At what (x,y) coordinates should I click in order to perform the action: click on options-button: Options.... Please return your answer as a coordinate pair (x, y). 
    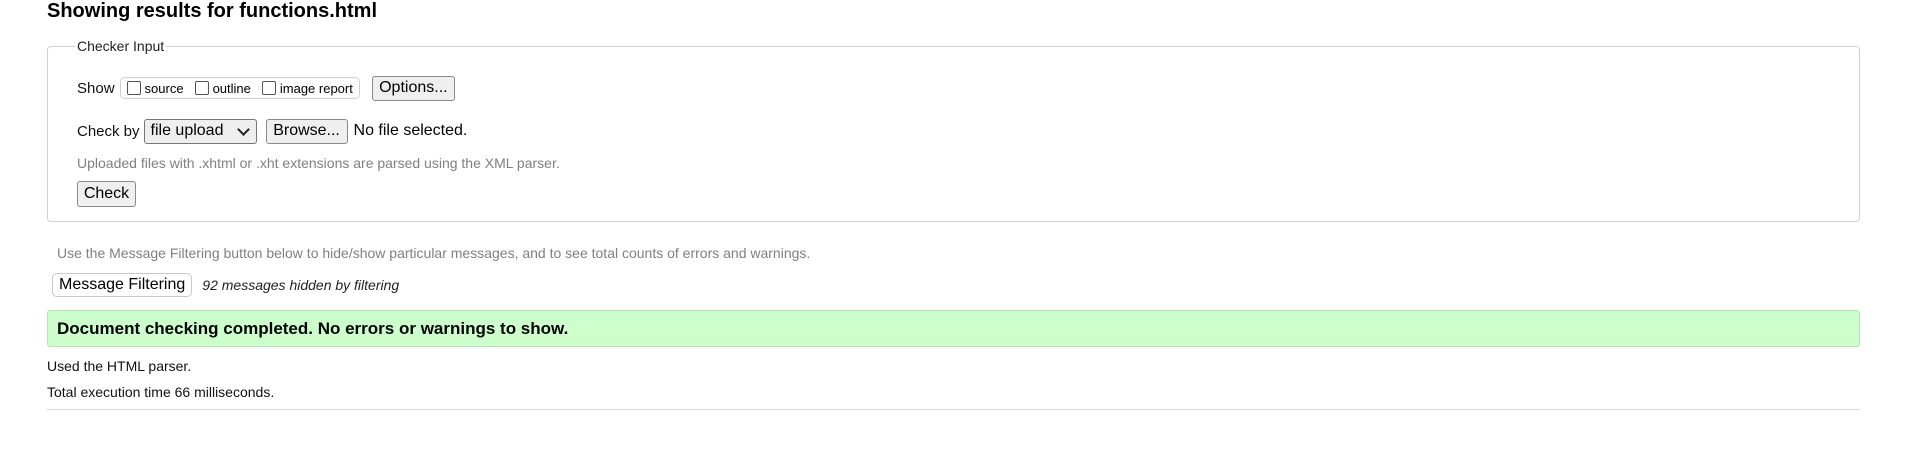
    Looking at the image, I should click on (413, 88).